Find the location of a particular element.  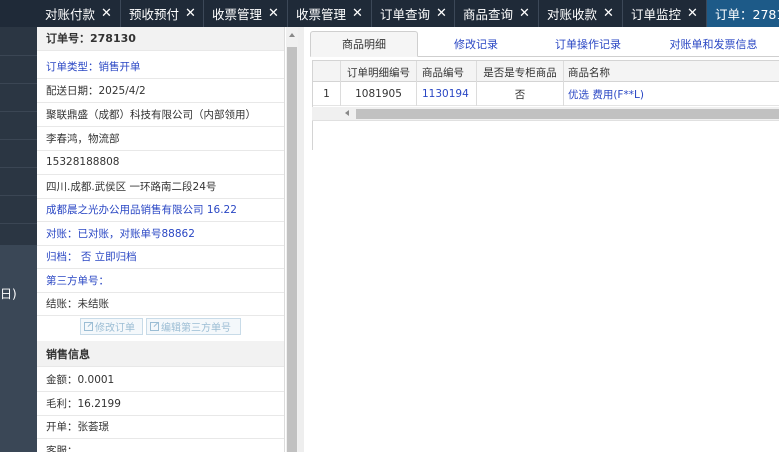

grid-horizontal-scrollbar is located at coordinates (545, 114).